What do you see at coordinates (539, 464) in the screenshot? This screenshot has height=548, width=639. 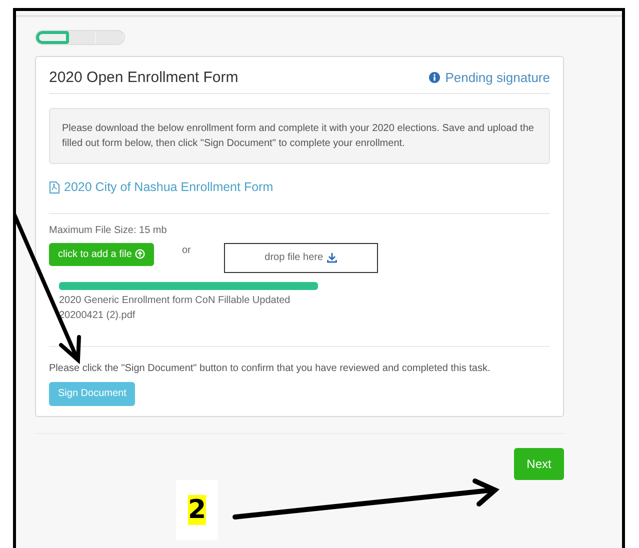 I see `next-button: Next` at bounding box center [539, 464].